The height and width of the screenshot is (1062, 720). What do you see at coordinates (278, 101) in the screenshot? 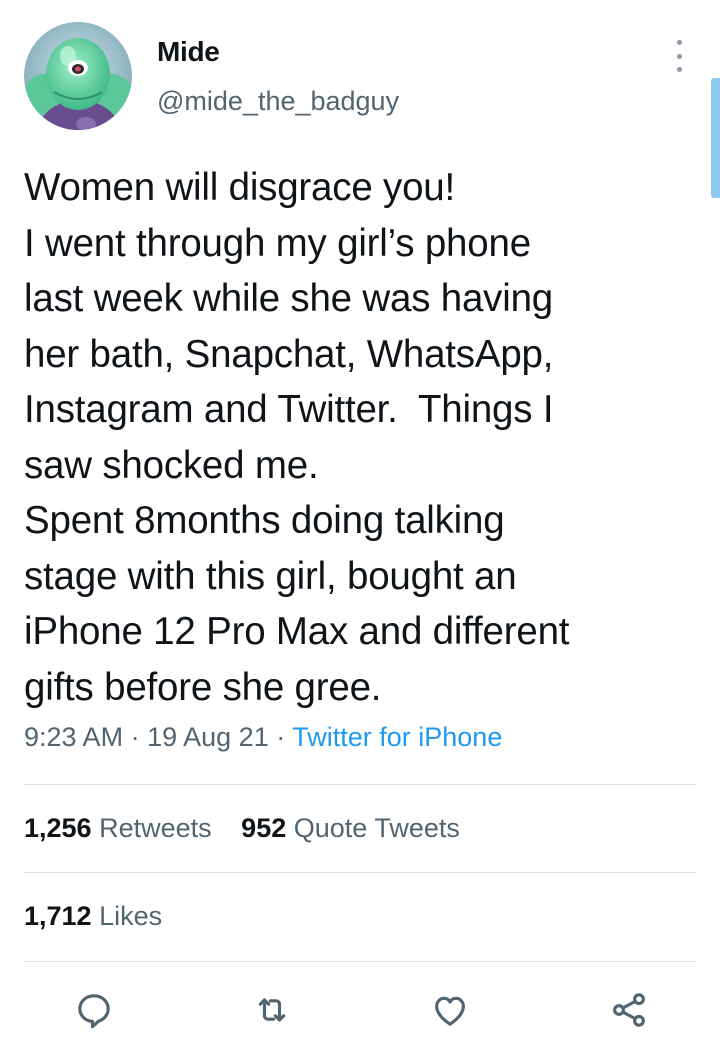
I see `author-handle: @mide_the_badguy` at bounding box center [278, 101].